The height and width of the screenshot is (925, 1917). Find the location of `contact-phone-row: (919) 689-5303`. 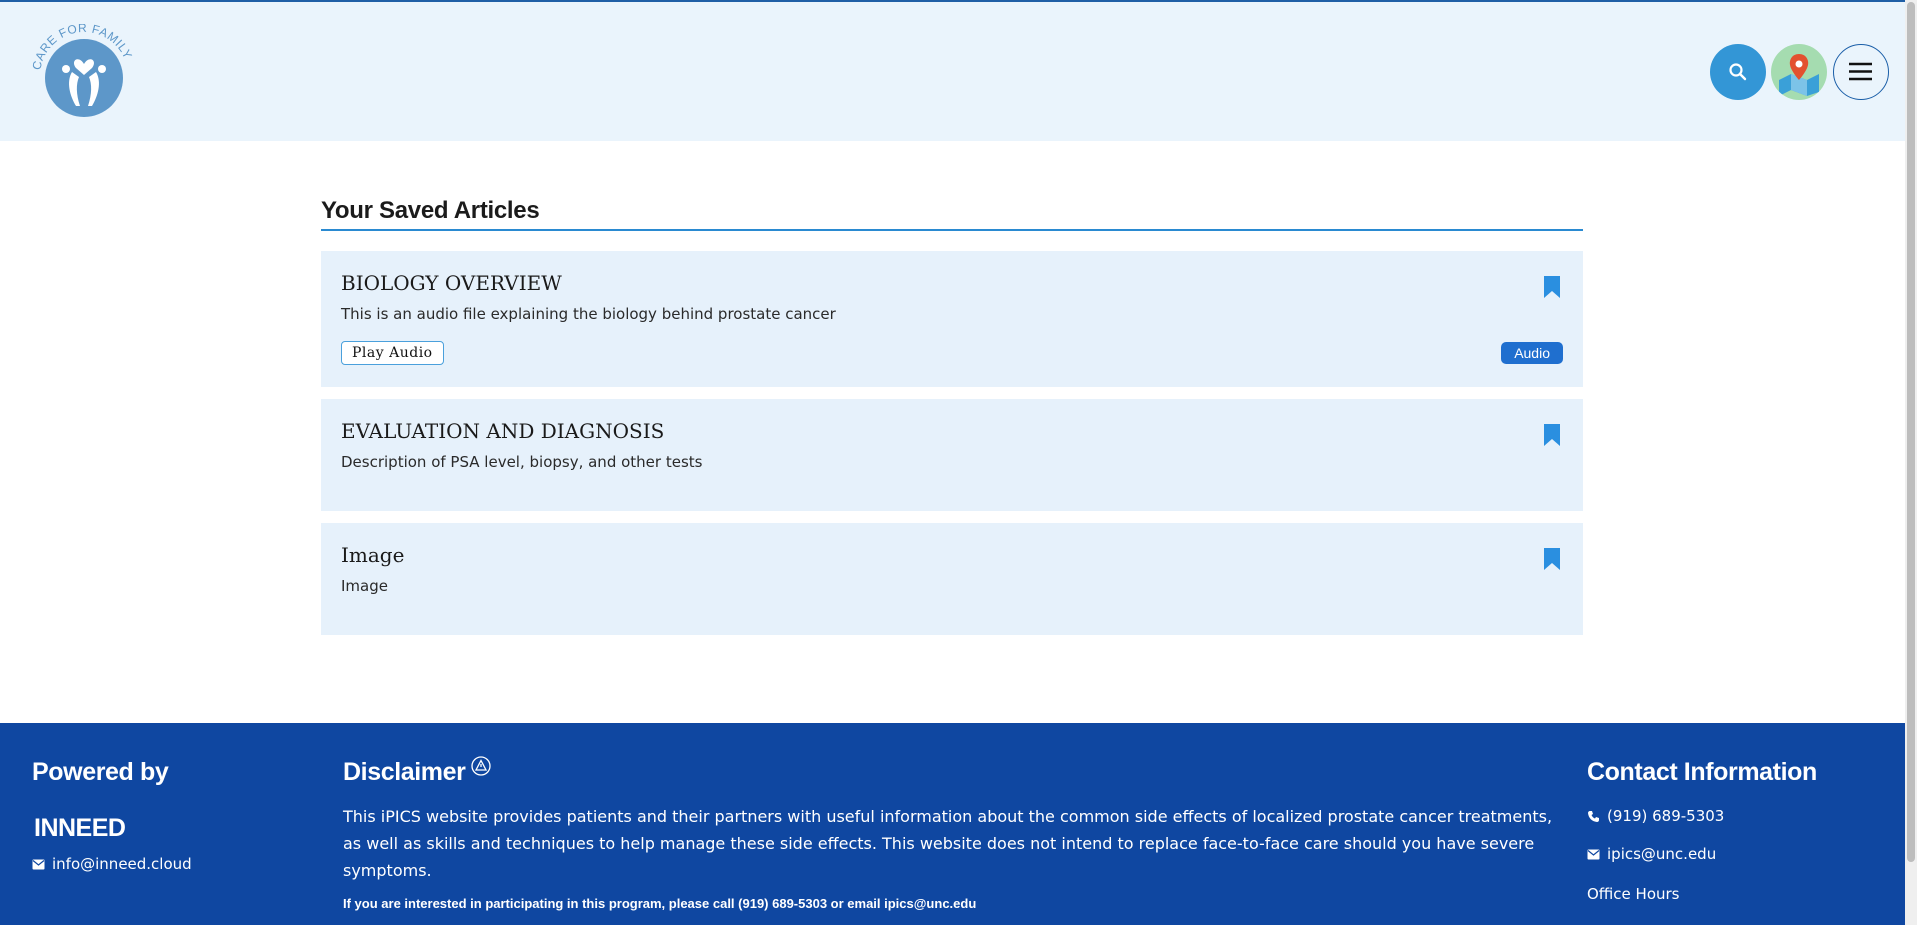

contact-phone-row: (919) 689-5303 is located at coordinates (1737, 816).